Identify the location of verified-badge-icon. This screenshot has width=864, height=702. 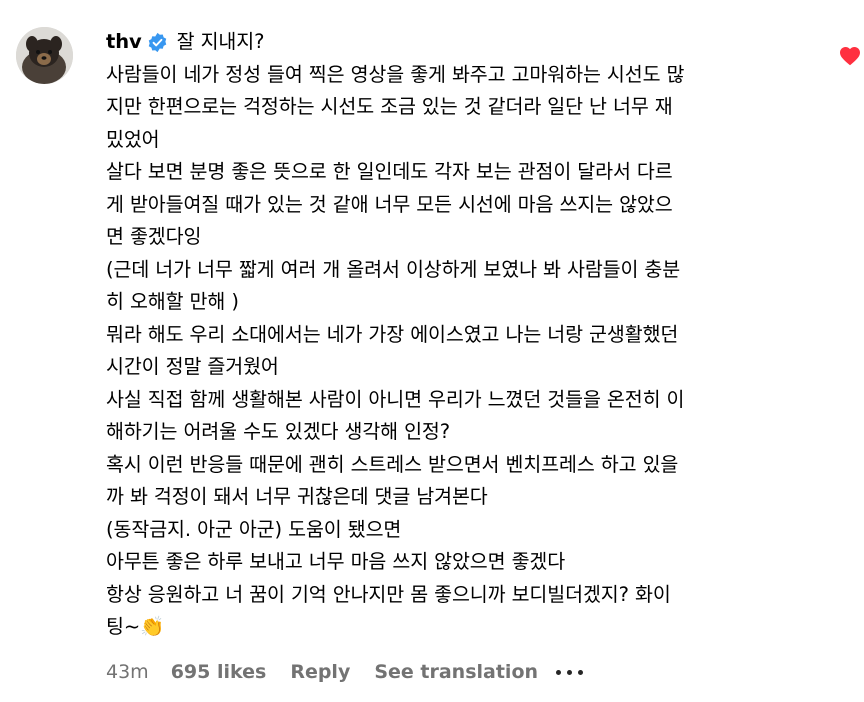
(157, 42).